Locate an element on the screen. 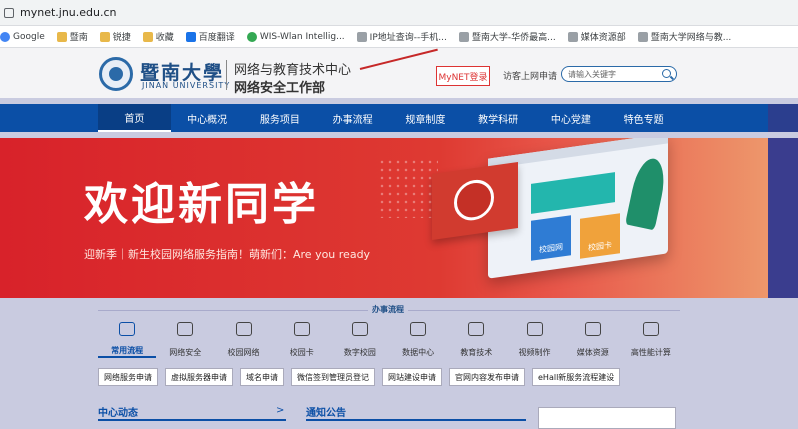 Image resolution: width=798 pixels, height=429 pixels. nav-services: 服务项目 is located at coordinates (280, 118).